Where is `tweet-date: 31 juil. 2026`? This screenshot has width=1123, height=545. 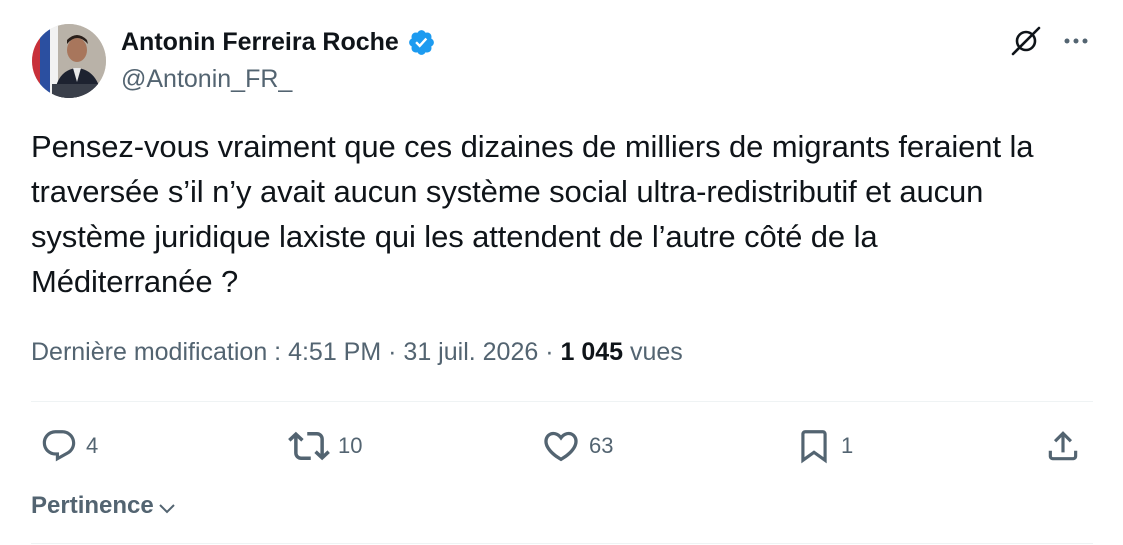
tweet-date: 31 juil. 2026 is located at coordinates (470, 352).